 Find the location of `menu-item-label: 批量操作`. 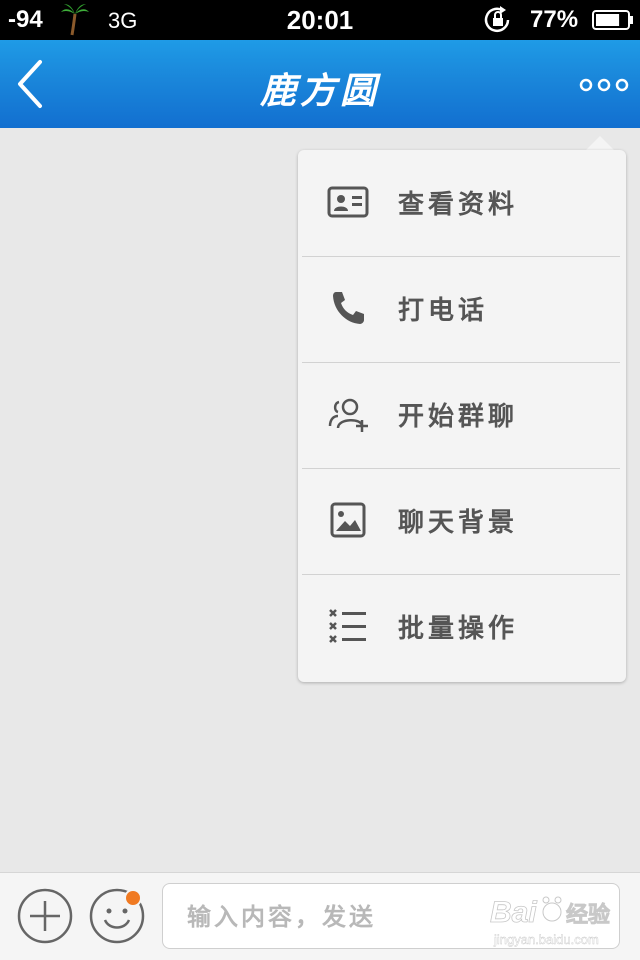

menu-item-label: 批量操作 is located at coordinates (458, 629).